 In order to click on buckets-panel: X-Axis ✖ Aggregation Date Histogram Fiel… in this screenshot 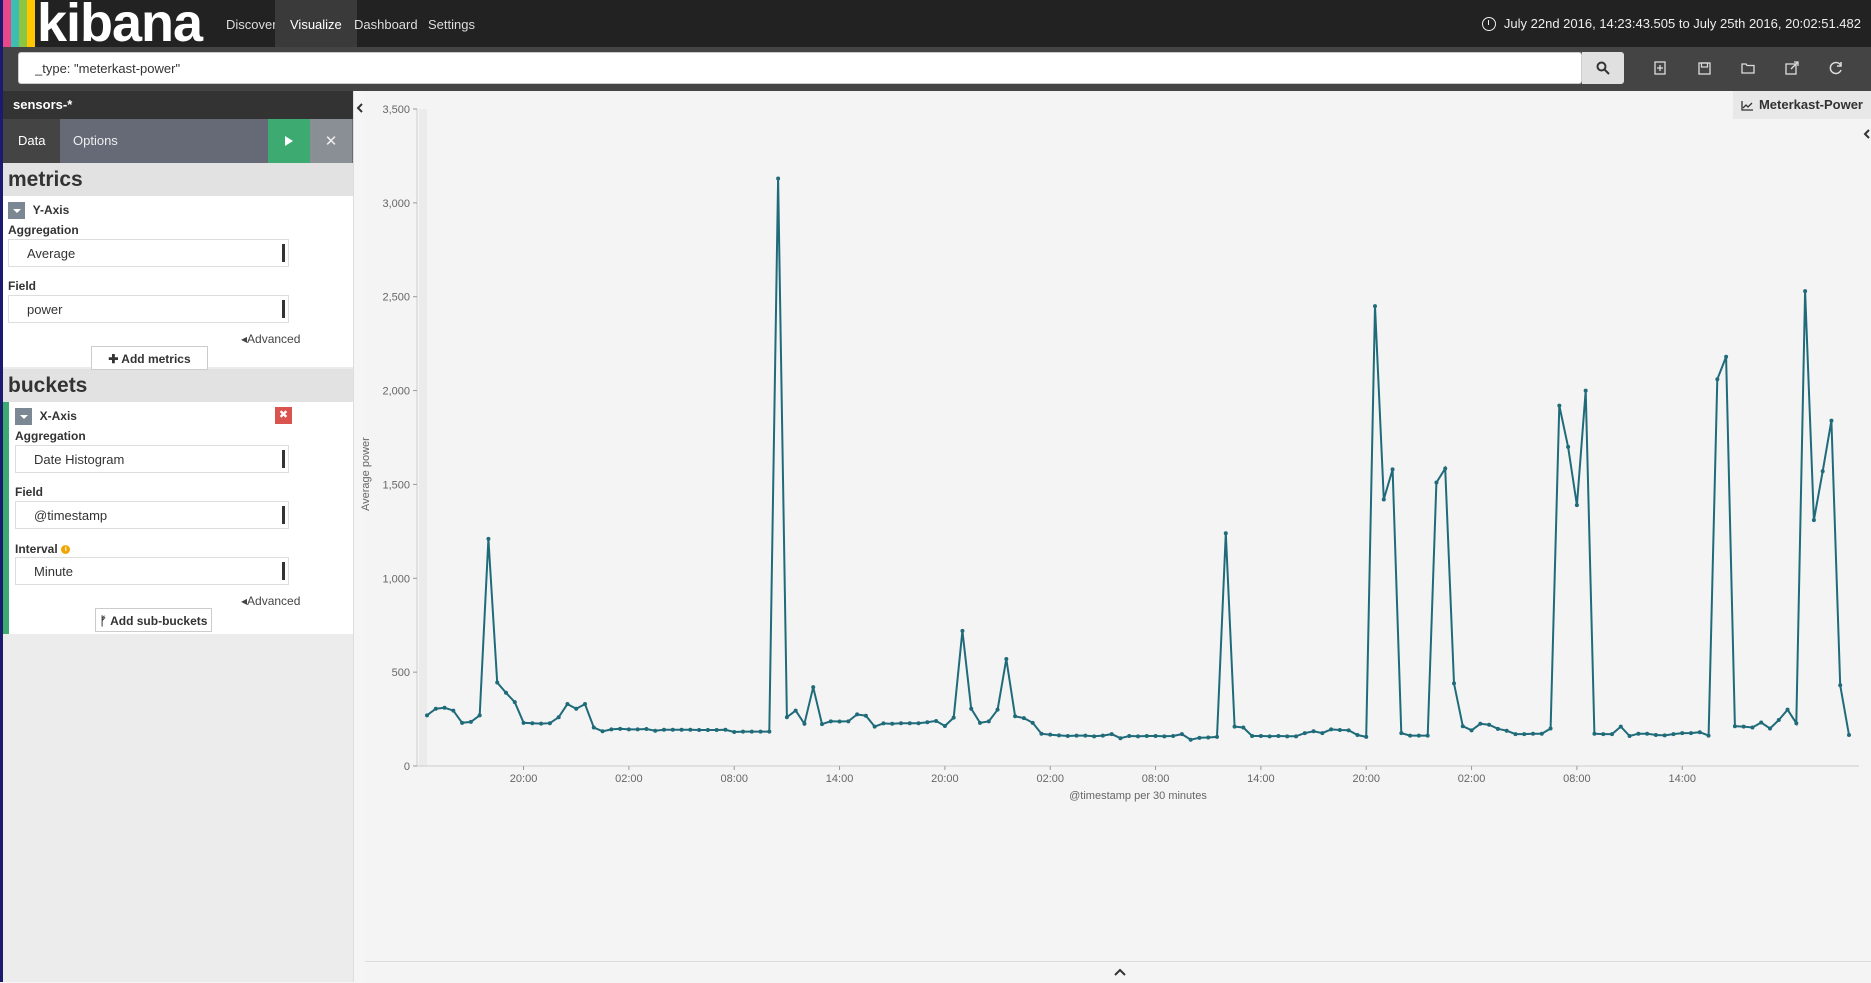, I will do `click(178, 518)`.